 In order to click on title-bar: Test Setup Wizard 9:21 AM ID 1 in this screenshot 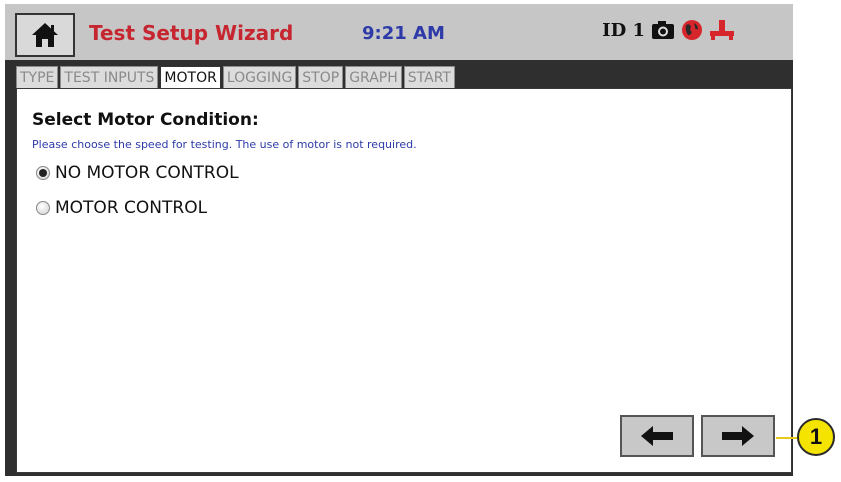, I will do `click(399, 32)`.